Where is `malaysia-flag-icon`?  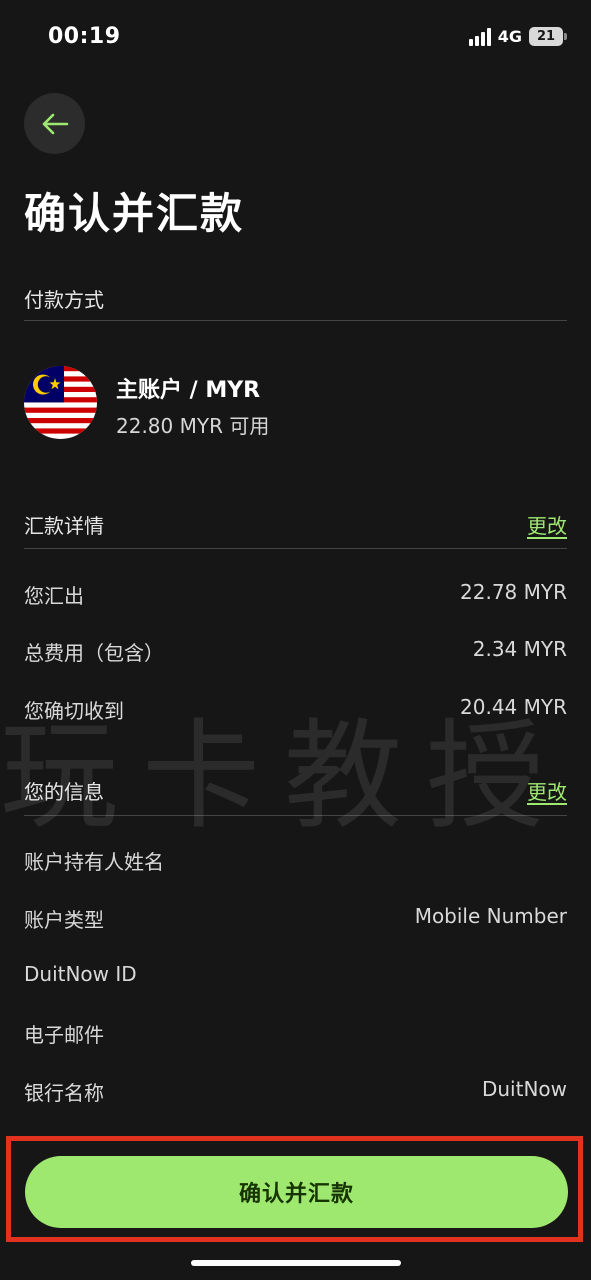
malaysia-flag-icon is located at coordinates (60, 402).